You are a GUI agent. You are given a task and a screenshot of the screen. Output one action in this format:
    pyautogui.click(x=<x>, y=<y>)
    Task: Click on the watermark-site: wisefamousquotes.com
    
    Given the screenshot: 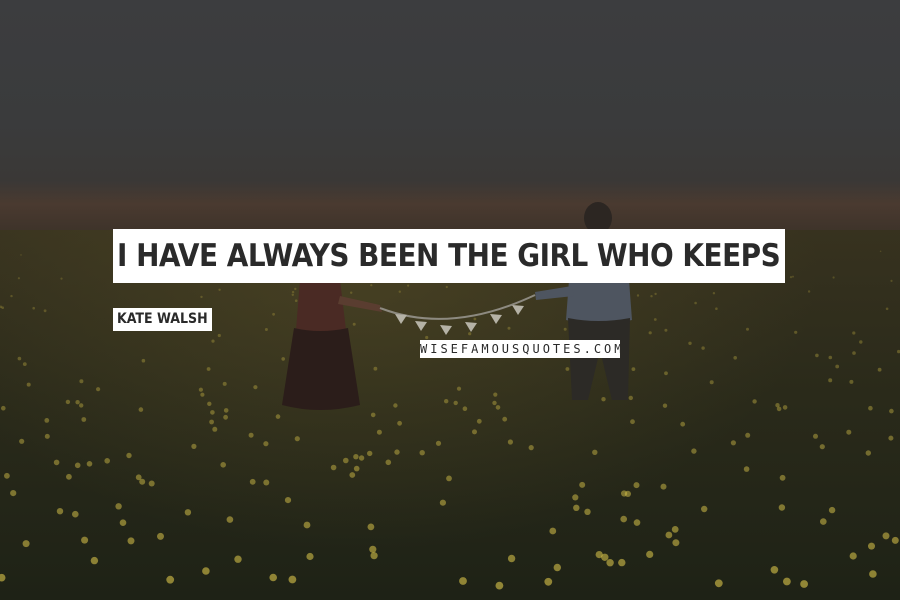 What is the action you would take?
    pyautogui.click(x=520, y=349)
    